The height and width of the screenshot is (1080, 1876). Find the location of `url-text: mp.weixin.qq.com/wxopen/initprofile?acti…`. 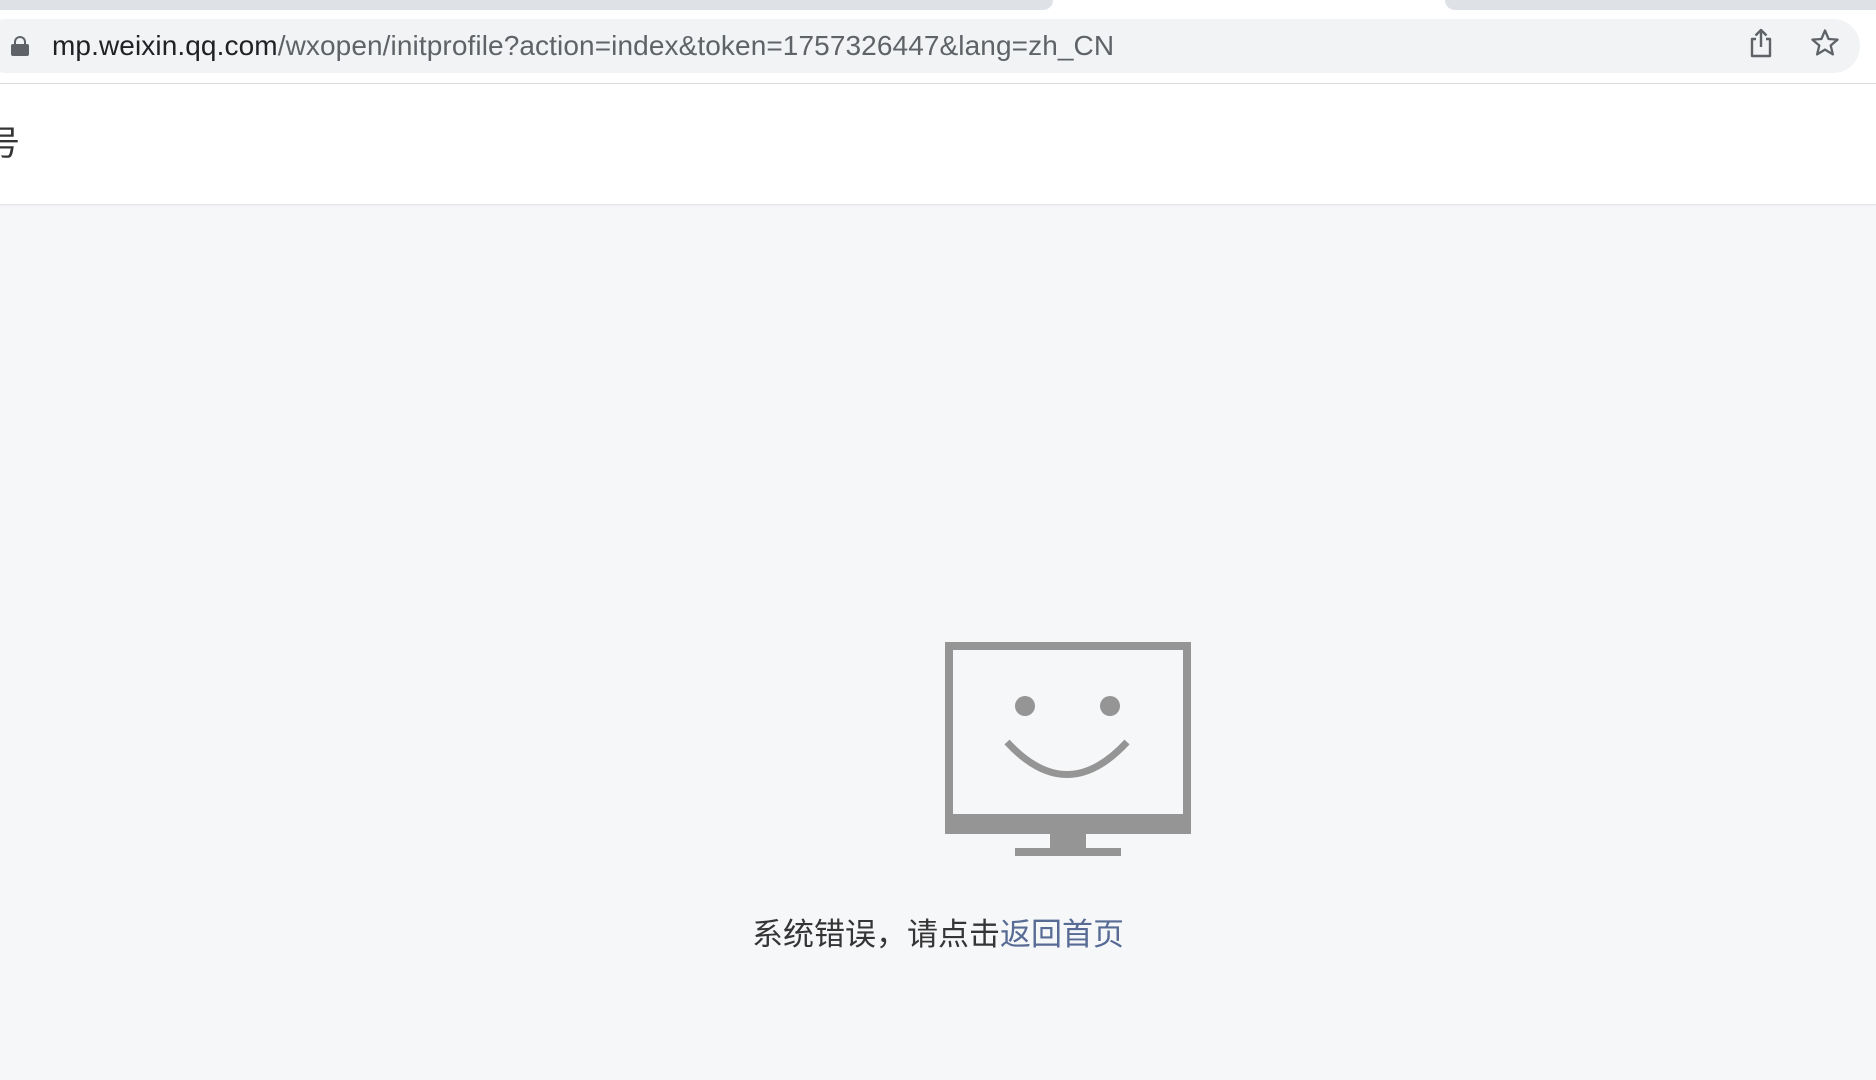

url-text: mp.weixin.qq.com/wxopen/initprofile?acti… is located at coordinates (583, 46).